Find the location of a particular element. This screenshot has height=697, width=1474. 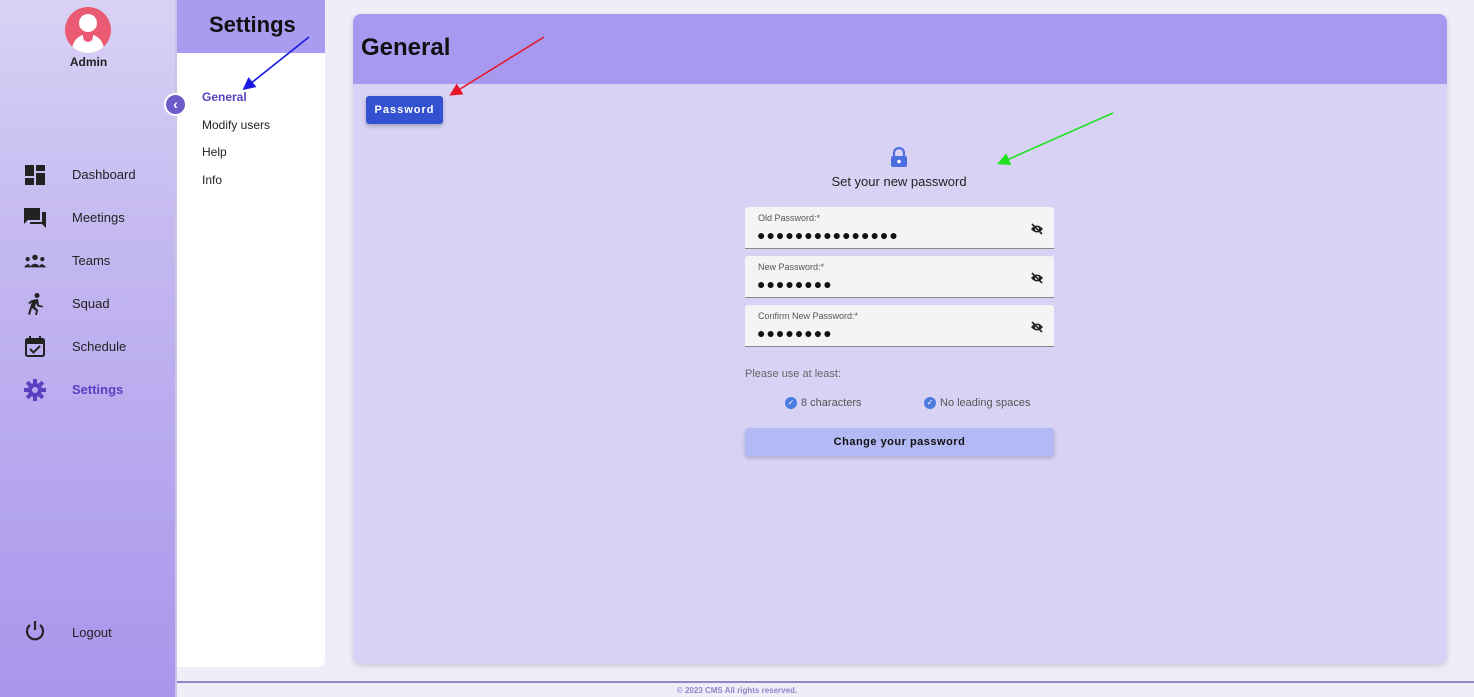

requirement-label: 8 characters is located at coordinates (831, 403).